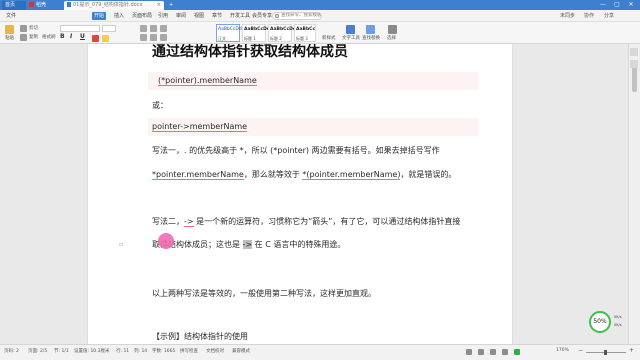  Describe the element at coordinates (9, 29) in the screenshot. I see `paste-icon` at that location.